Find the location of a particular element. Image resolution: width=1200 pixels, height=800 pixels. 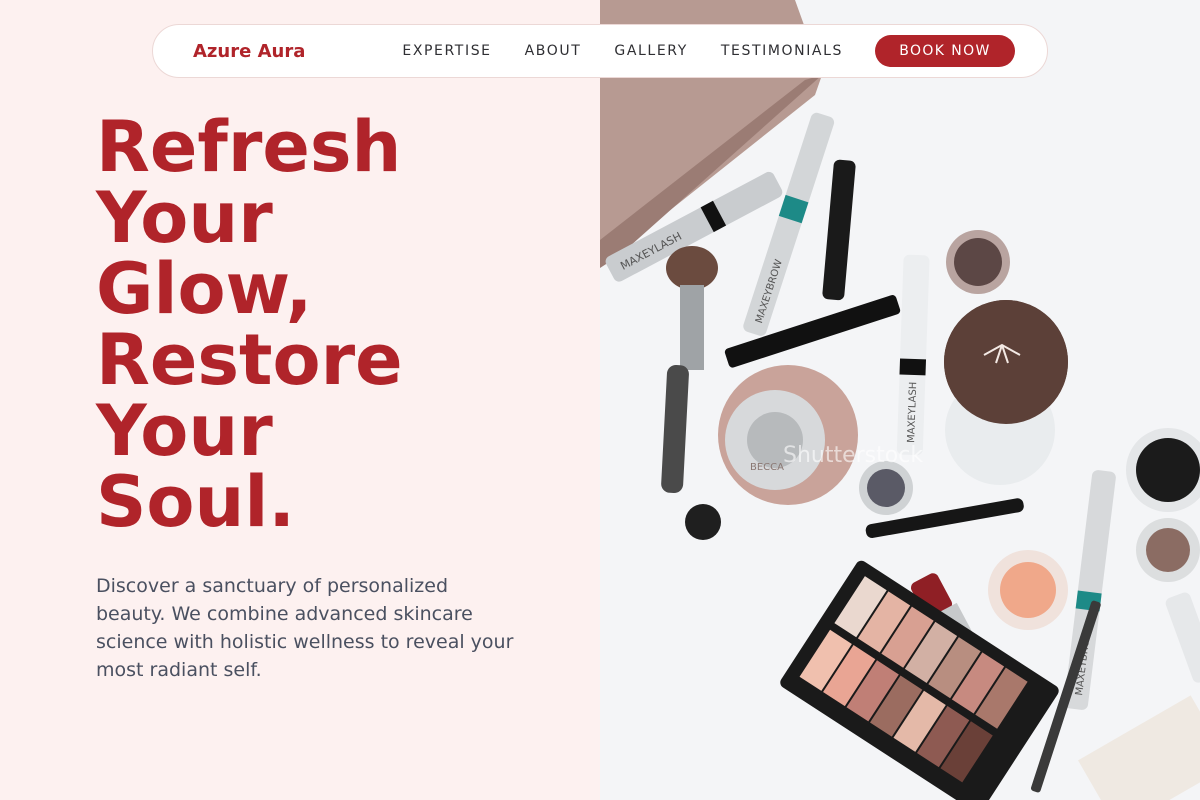

nav-link-about: ABOUT is located at coordinates (553, 51).